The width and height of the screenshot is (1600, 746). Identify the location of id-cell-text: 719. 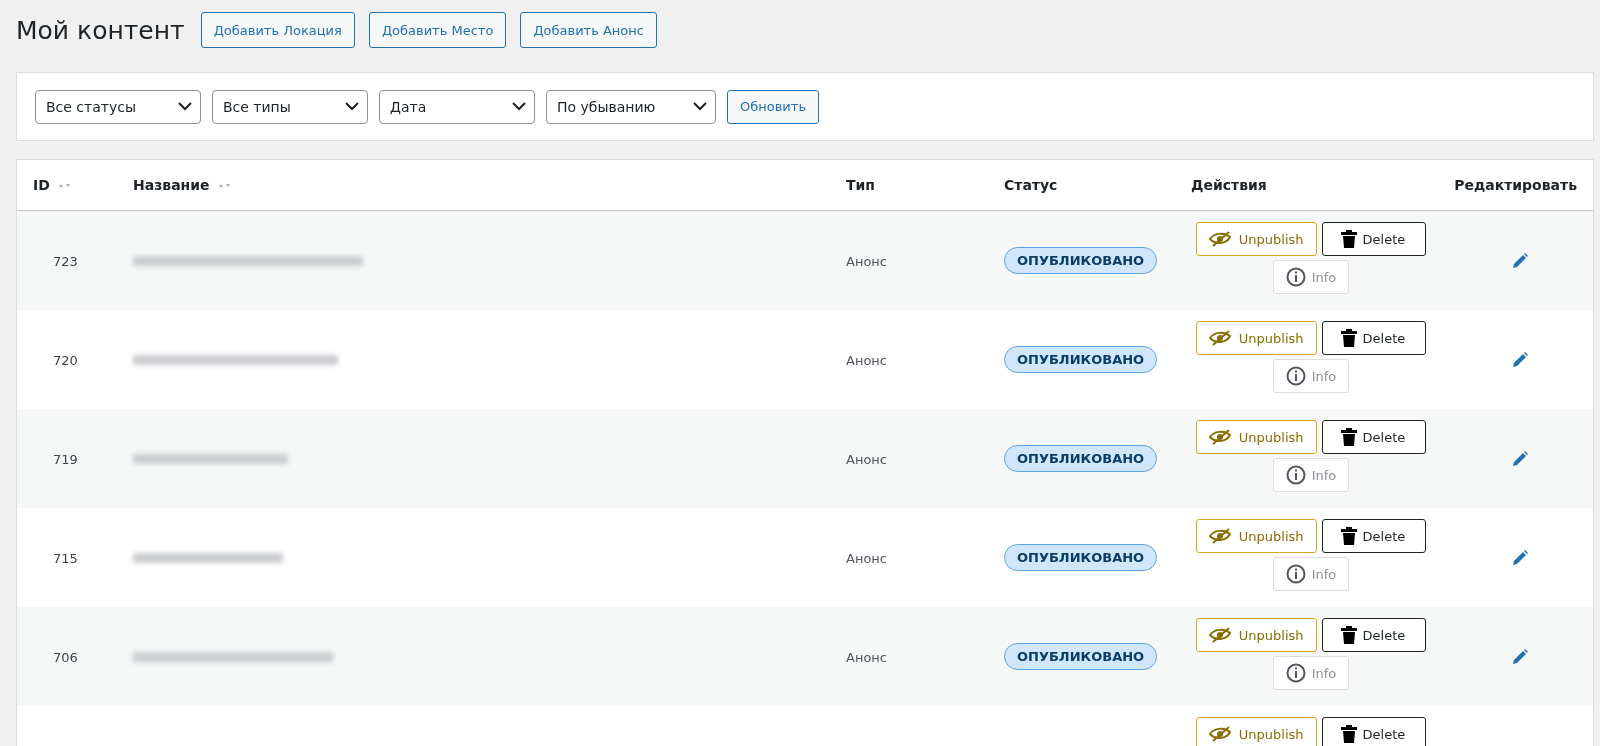
(65, 459).